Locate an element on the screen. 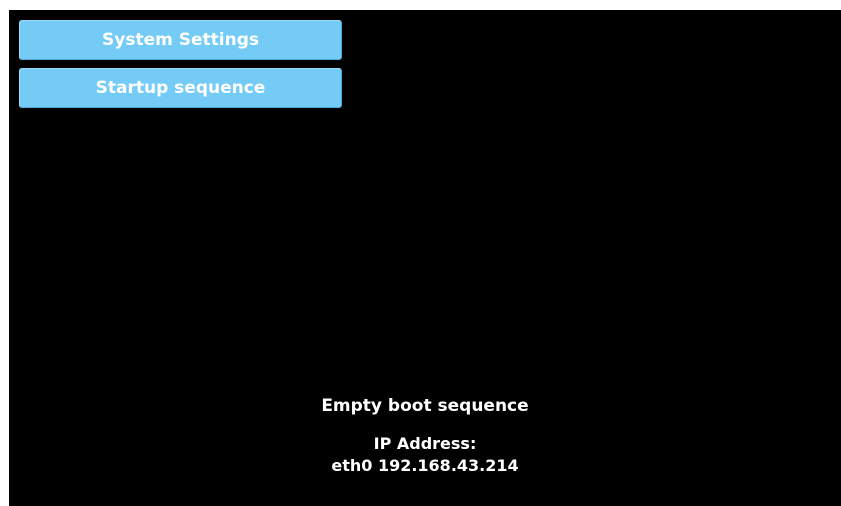  boot-status-message: Empty boot sequence is located at coordinates (425, 406).